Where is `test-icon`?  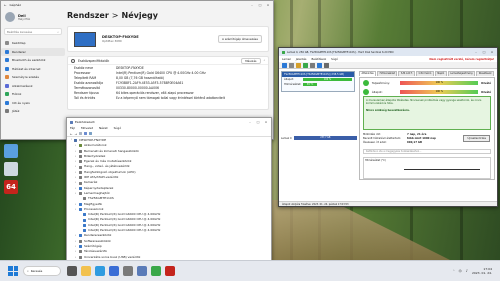 test-icon is located at coordinates (305, 65).